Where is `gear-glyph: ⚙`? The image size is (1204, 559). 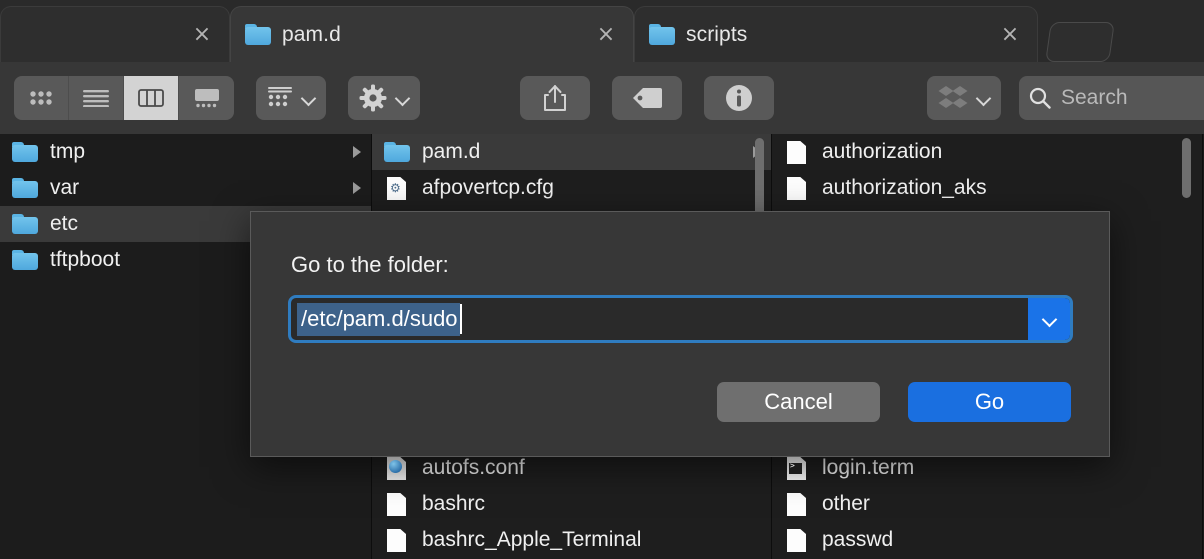 gear-glyph: ⚙ is located at coordinates (395, 188).